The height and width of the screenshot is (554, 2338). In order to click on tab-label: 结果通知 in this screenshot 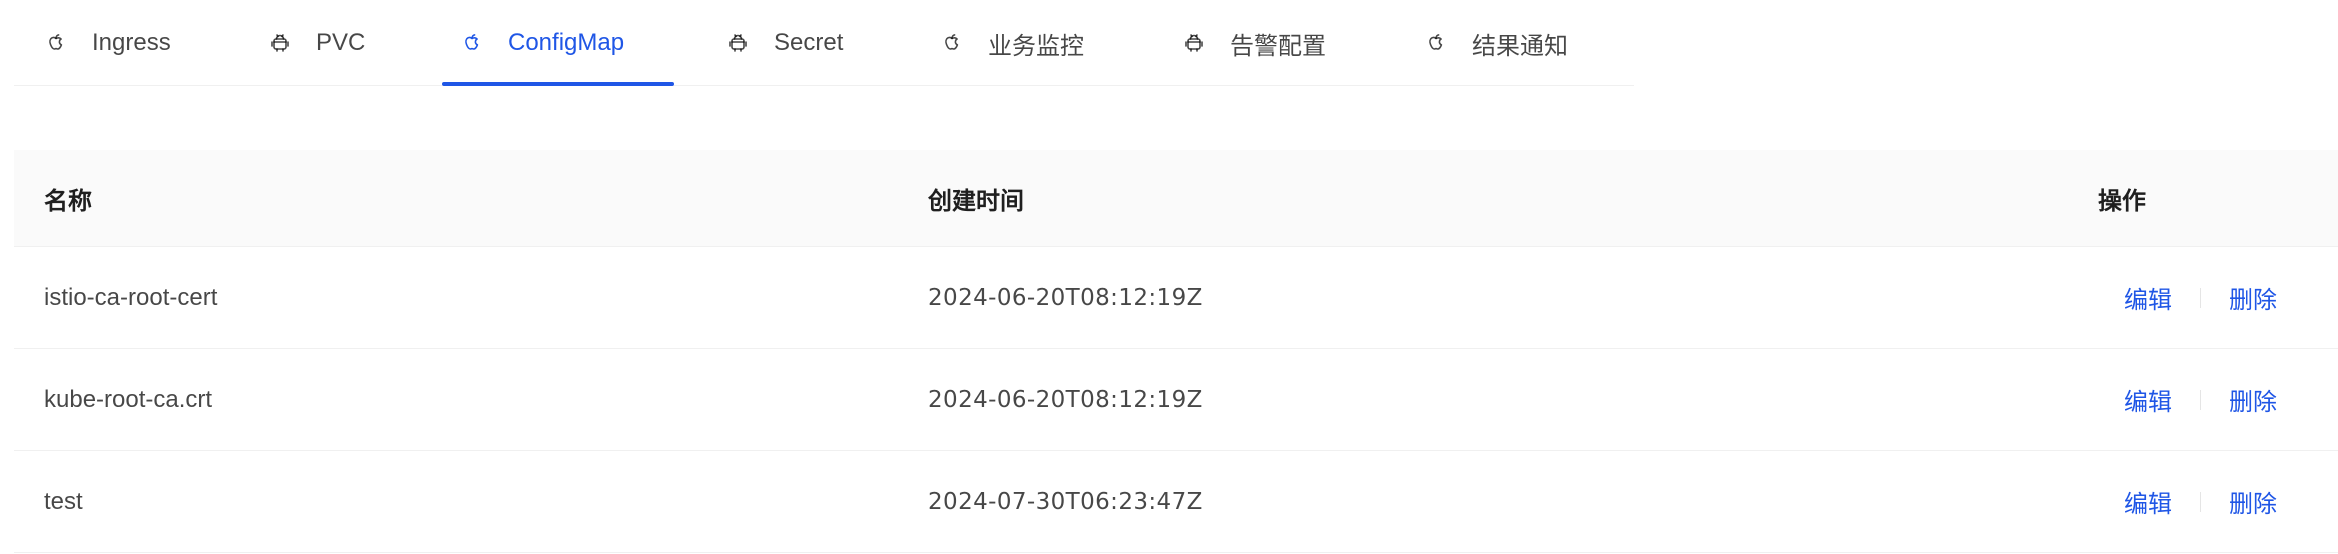, I will do `click(1520, 46)`.